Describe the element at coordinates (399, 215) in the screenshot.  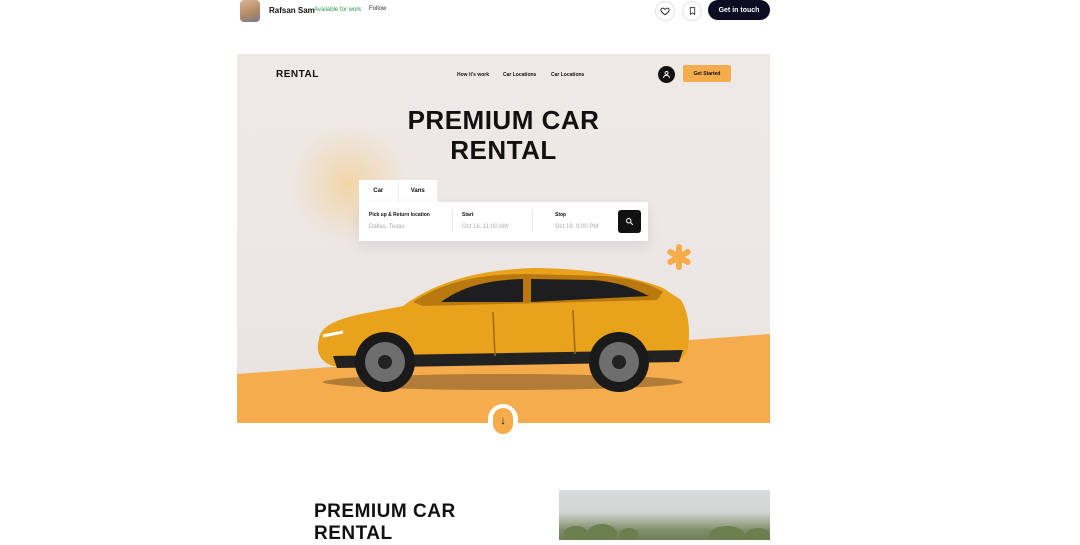
I see `location-label: Pick up & Return location` at that location.